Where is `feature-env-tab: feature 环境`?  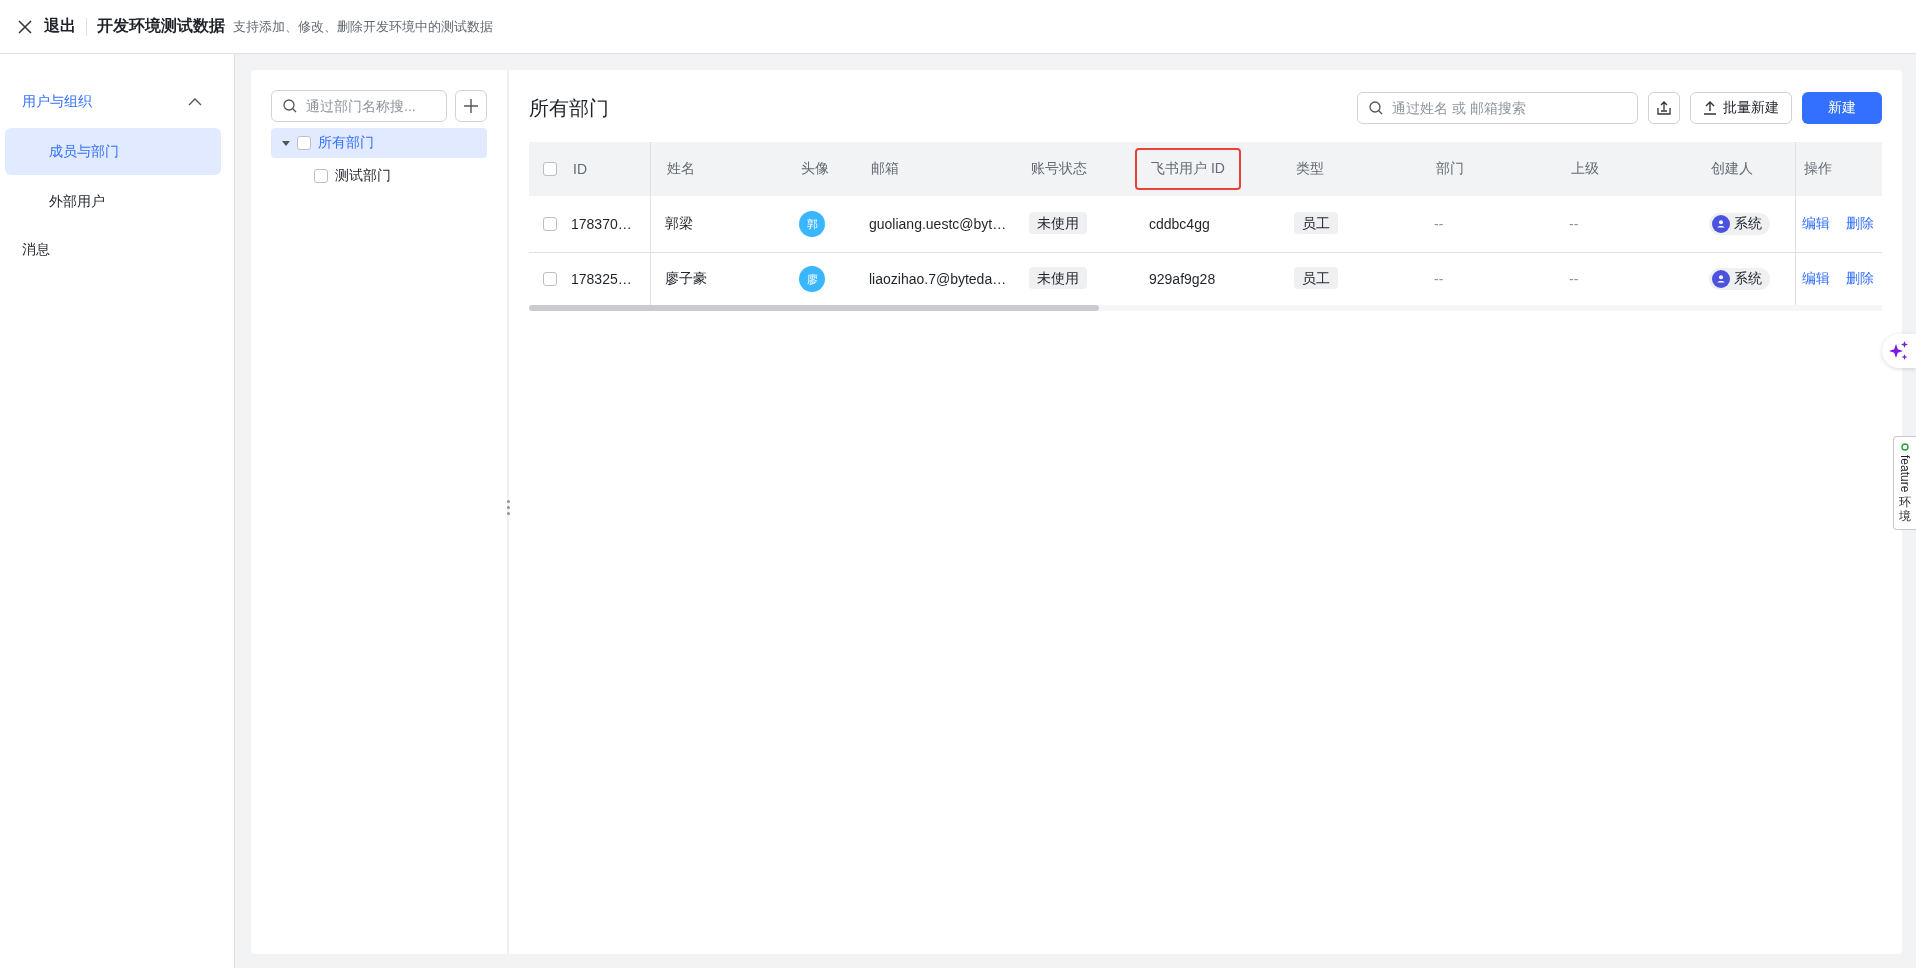 feature-env-tab: feature 环境 is located at coordinates (1904, 483).